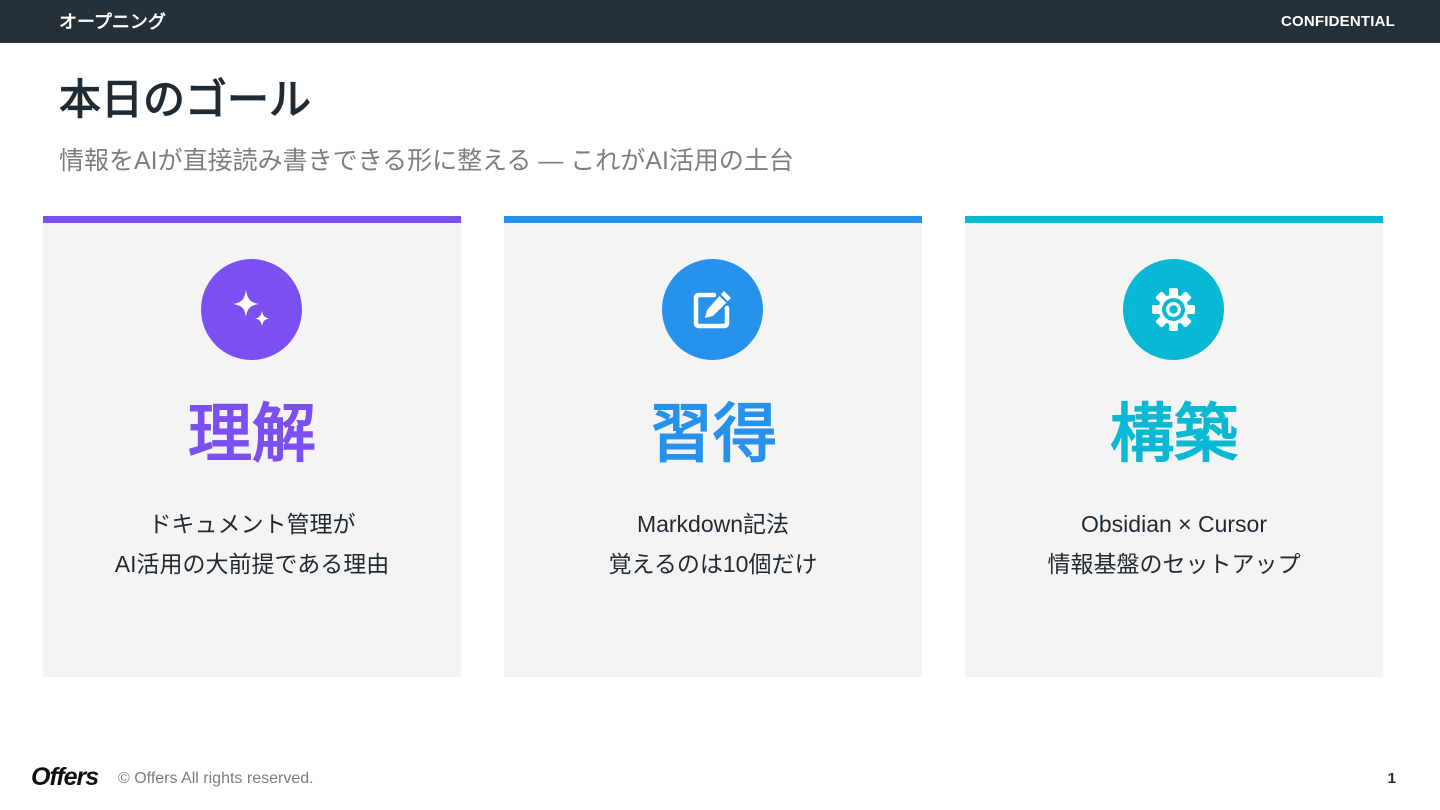 The width and height of the screenshot is (1440, 810). Describe the element at coordinates (65, 777) in the screenshot. I see `offers-logo: Offers` at that location.